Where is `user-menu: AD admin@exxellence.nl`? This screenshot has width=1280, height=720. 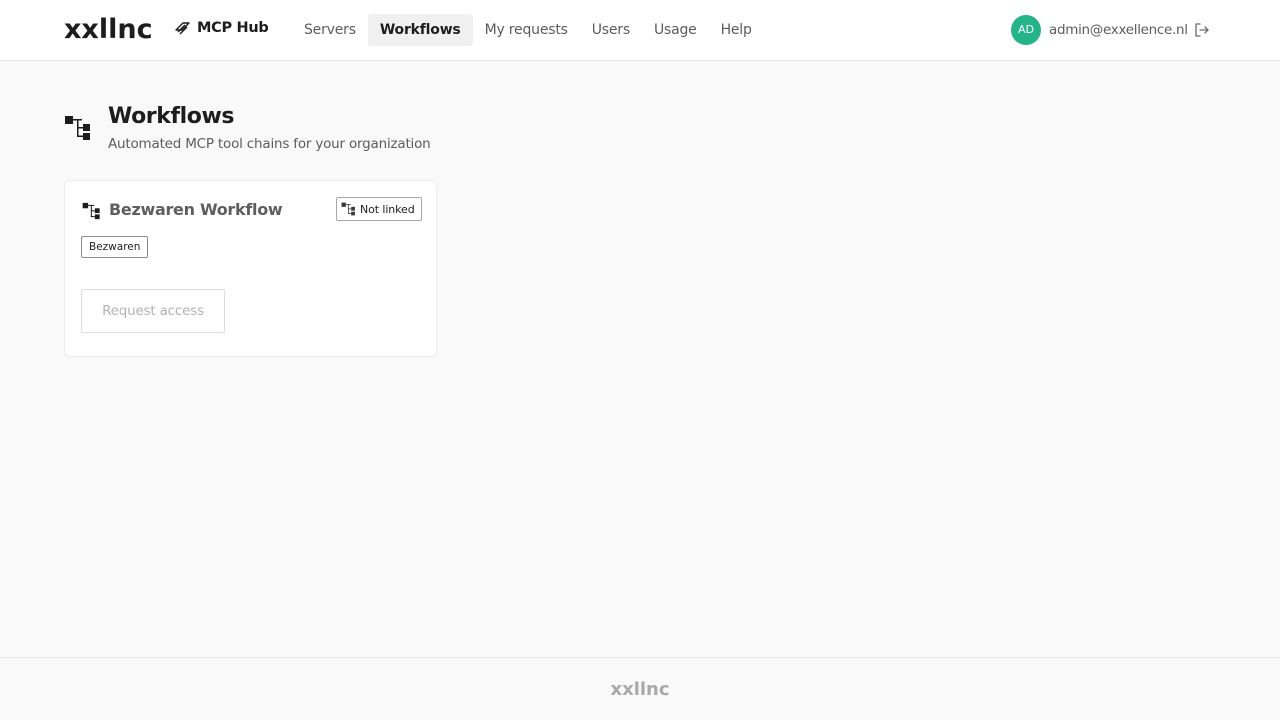 user-menu: AD admin@exxellence.nl is located at coordinates (1099, 30).